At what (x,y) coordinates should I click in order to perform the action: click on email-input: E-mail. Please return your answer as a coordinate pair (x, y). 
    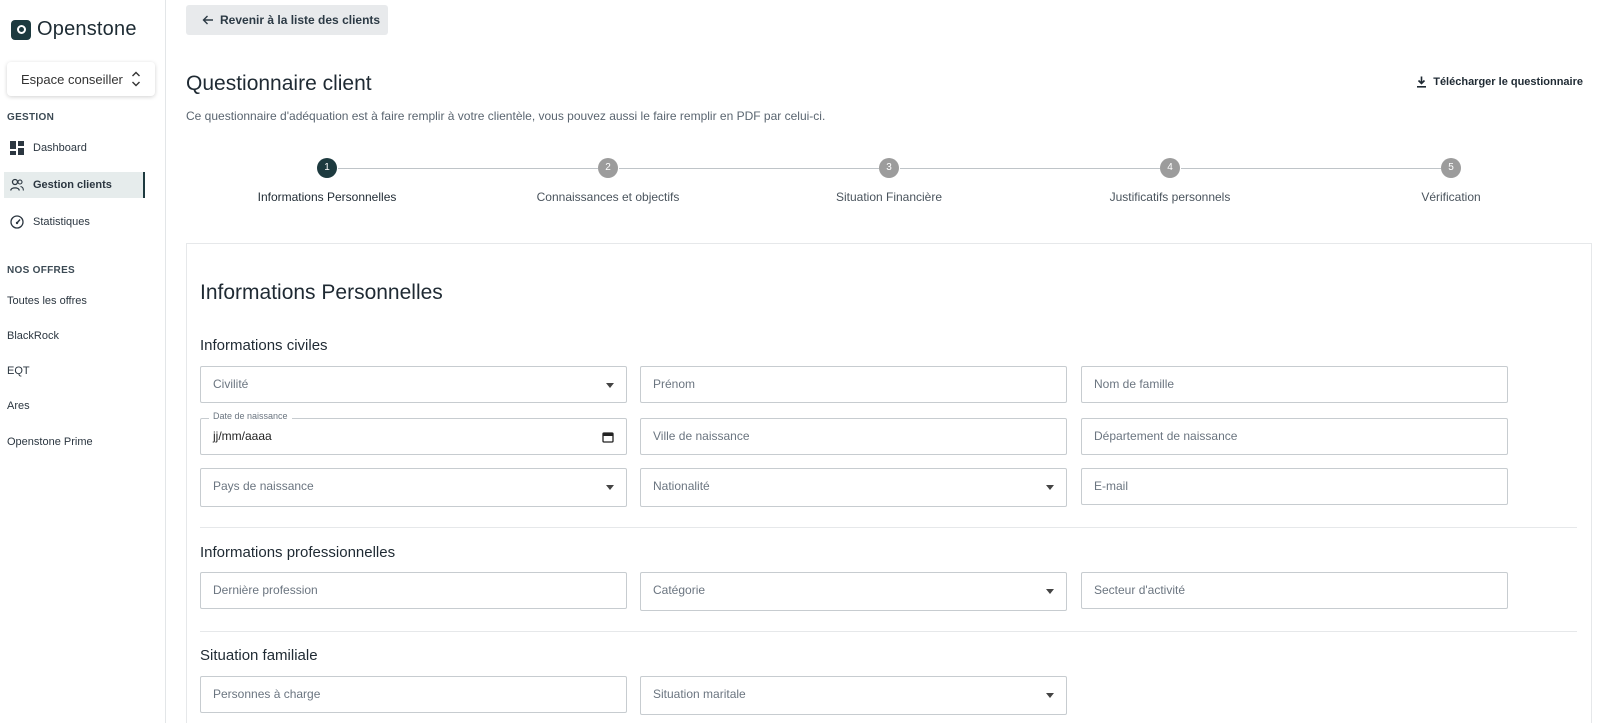
    Looking at the image, I should click on (1294, 486).